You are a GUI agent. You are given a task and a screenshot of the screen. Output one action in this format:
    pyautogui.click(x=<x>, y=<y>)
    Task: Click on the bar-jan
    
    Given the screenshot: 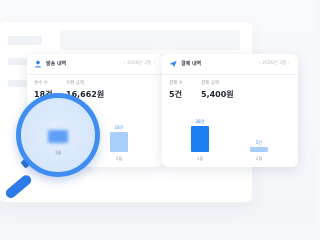 What is the action you would take?
    pyautogui.click(x=200, y=139)
    